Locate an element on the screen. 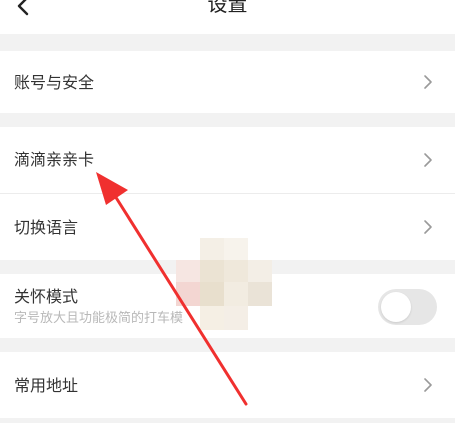  top-bar: 设置 is located at coordinates (227, 17).